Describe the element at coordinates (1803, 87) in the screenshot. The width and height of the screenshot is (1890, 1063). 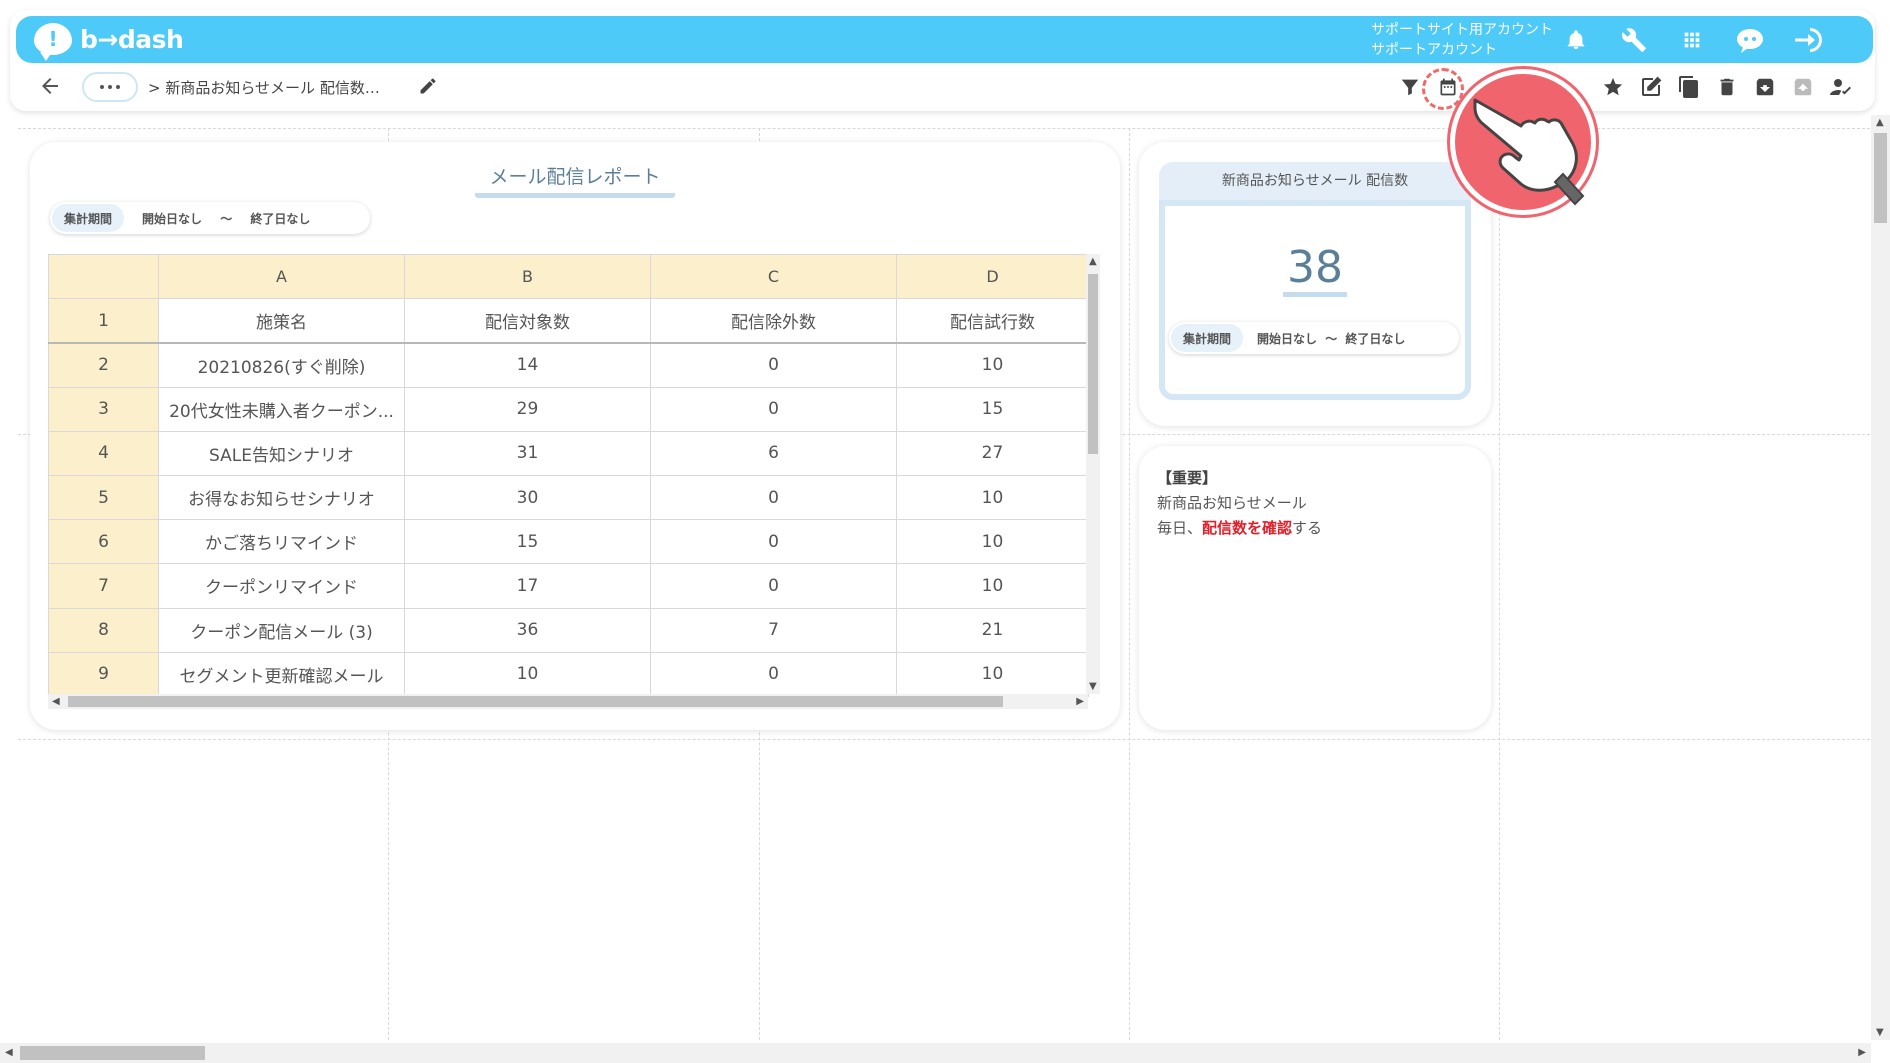
I see `archive-up-icon` at that location.